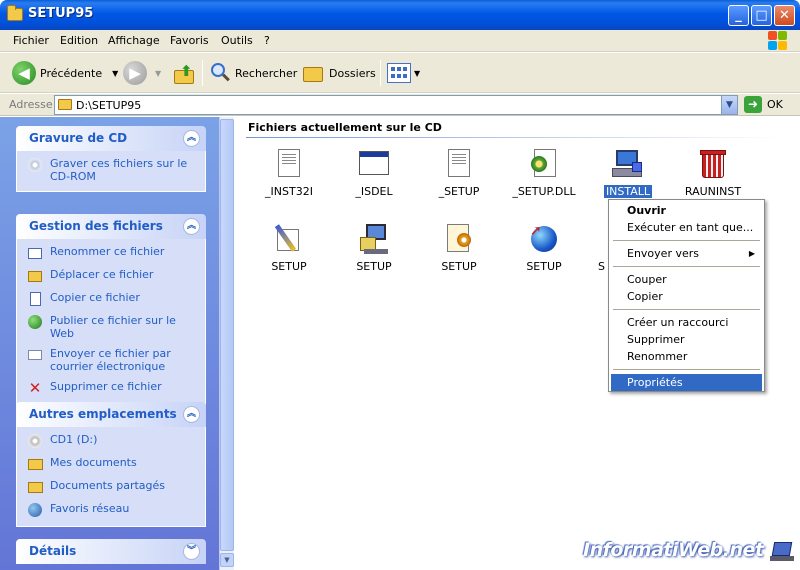 The image size is (800, 570). What do you see at coordinates (686, 339) in the screenshot?
I see `ctx-delete: Supprimer` at bounding box center [686, 339].